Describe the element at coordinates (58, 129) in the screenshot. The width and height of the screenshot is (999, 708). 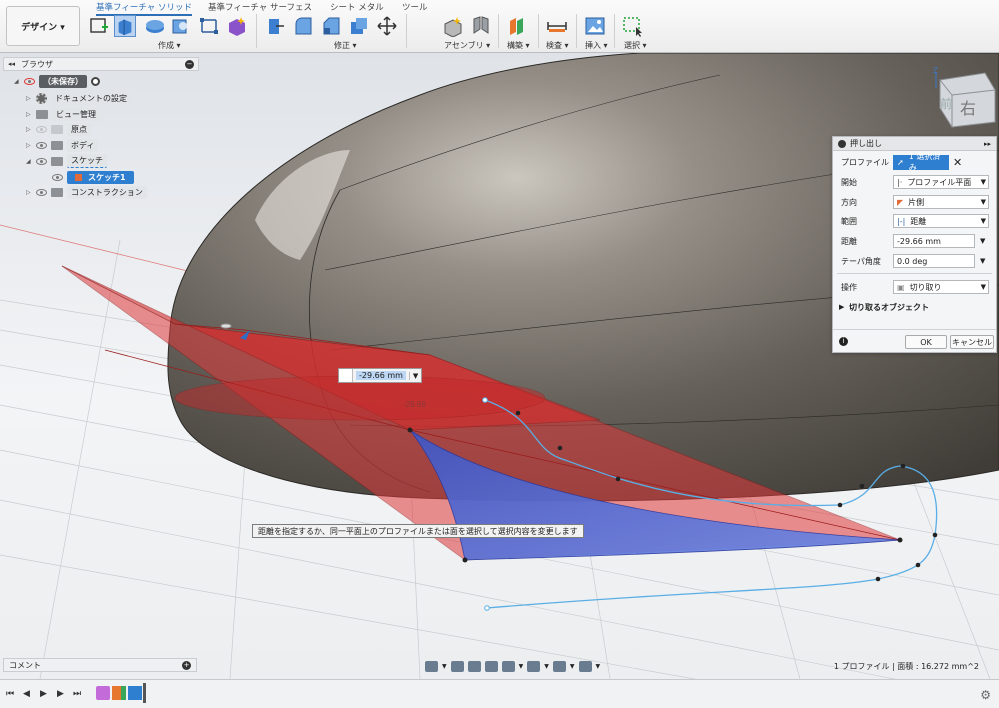
I see `tree-item-origin: ▷ 原点` at that location.